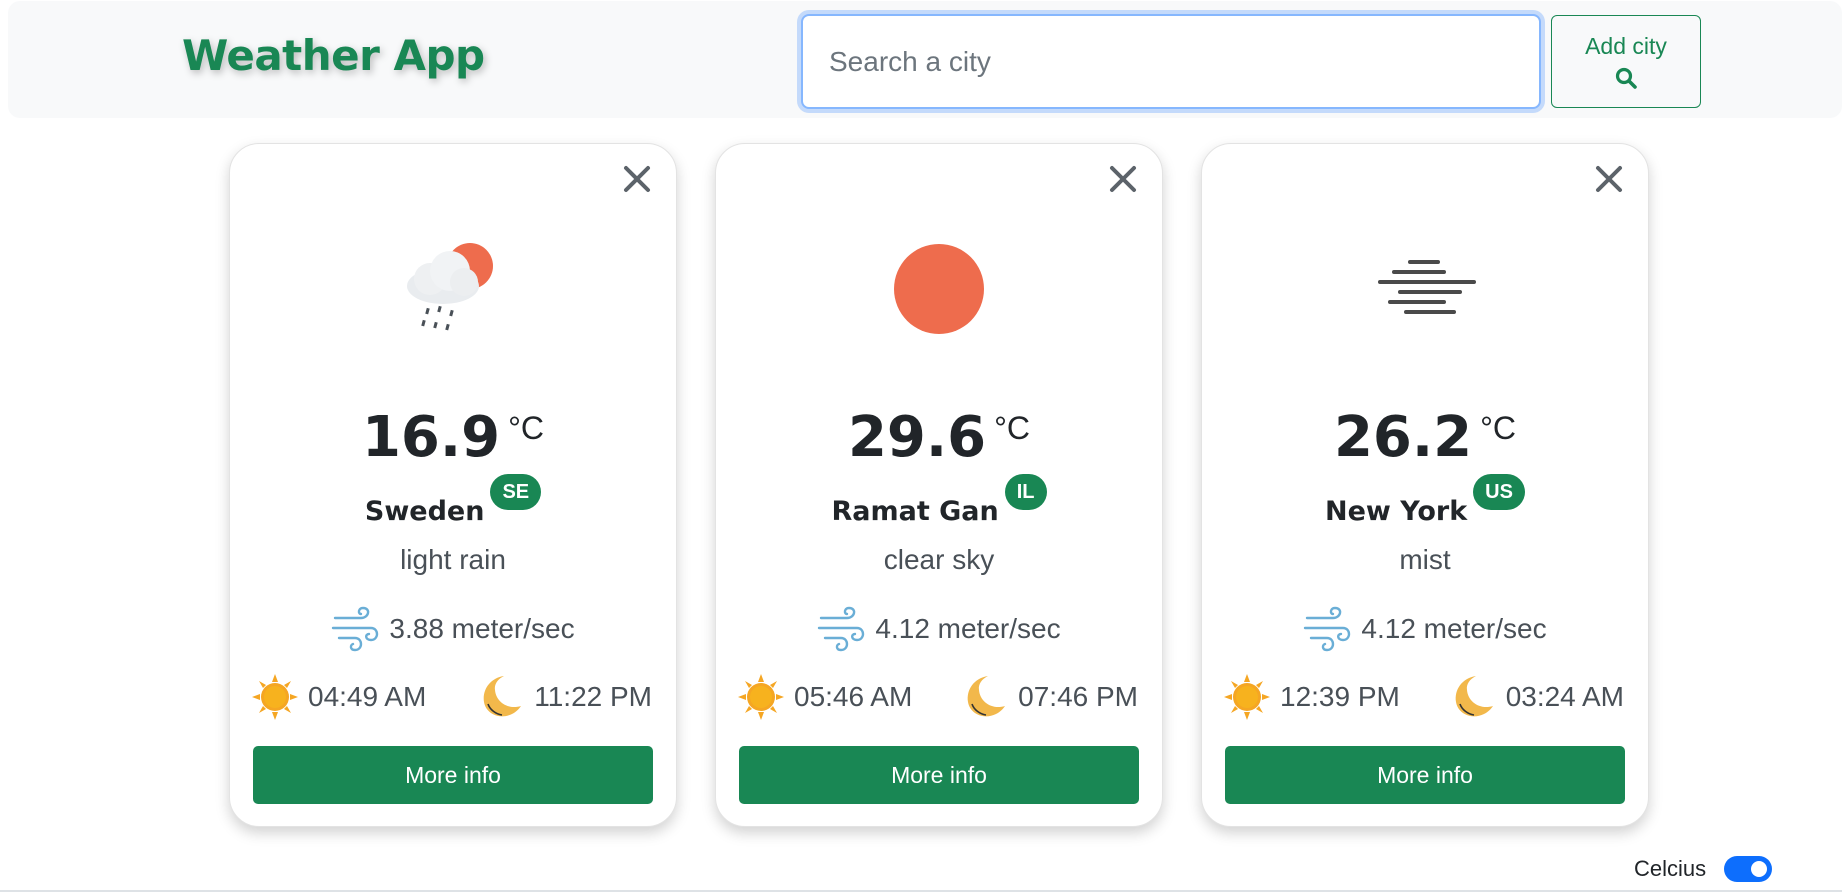  I want to click on city-name: New York, so click(1396, 511).